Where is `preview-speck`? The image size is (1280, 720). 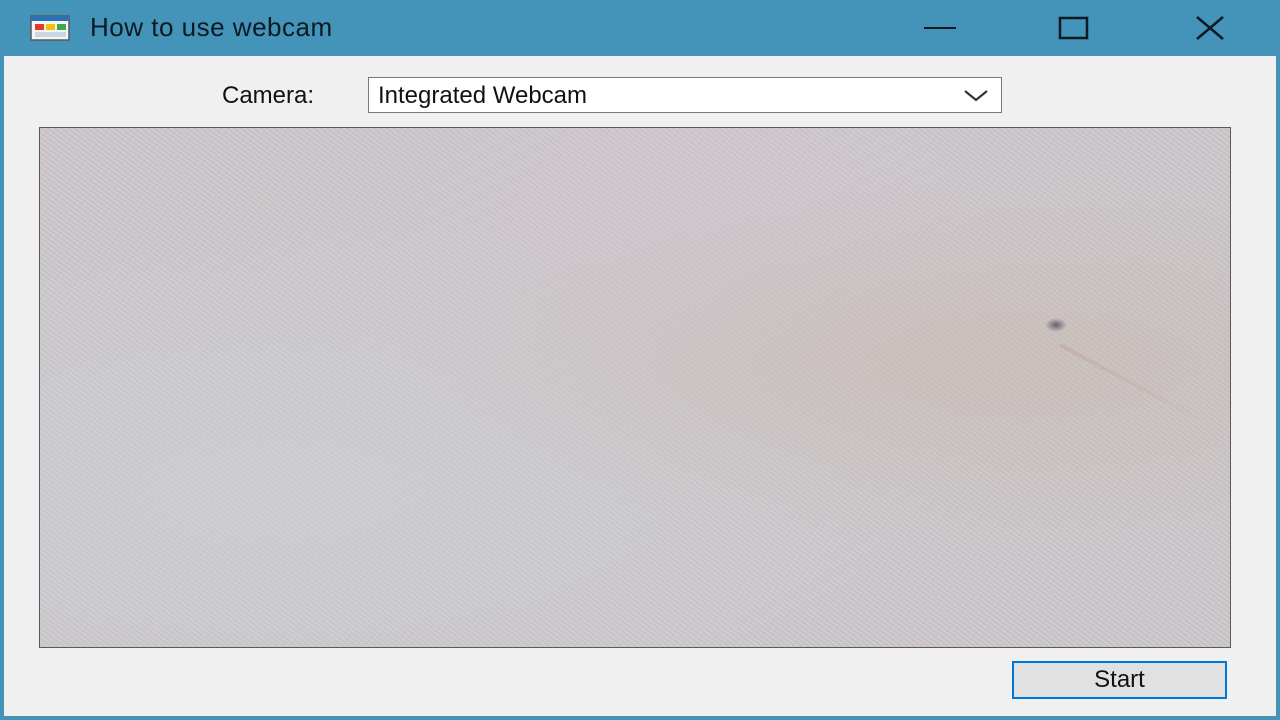 preview-speck is located at coordinates (1056, 325).